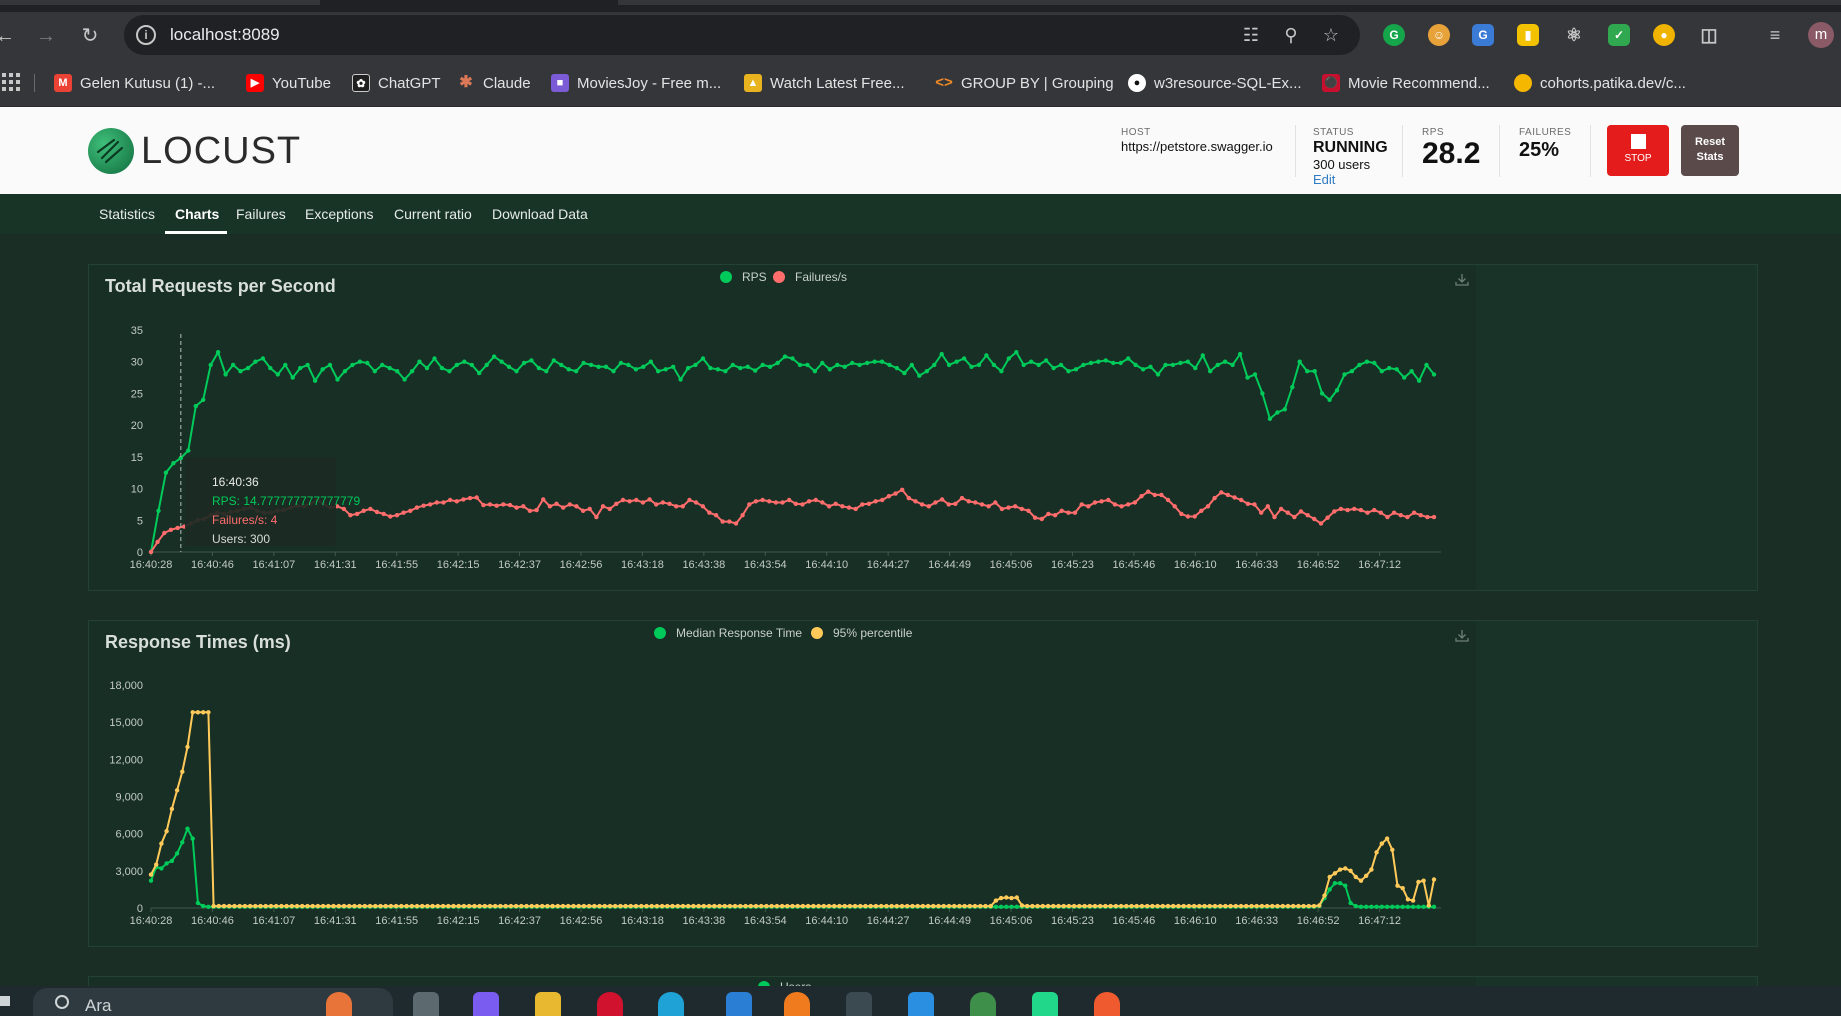 This screenshot has height=1016, width=1841. Describe the element at coordinates (739, 633) in the screenshot. I see `legend-label-median: Median Response Time` at that location.